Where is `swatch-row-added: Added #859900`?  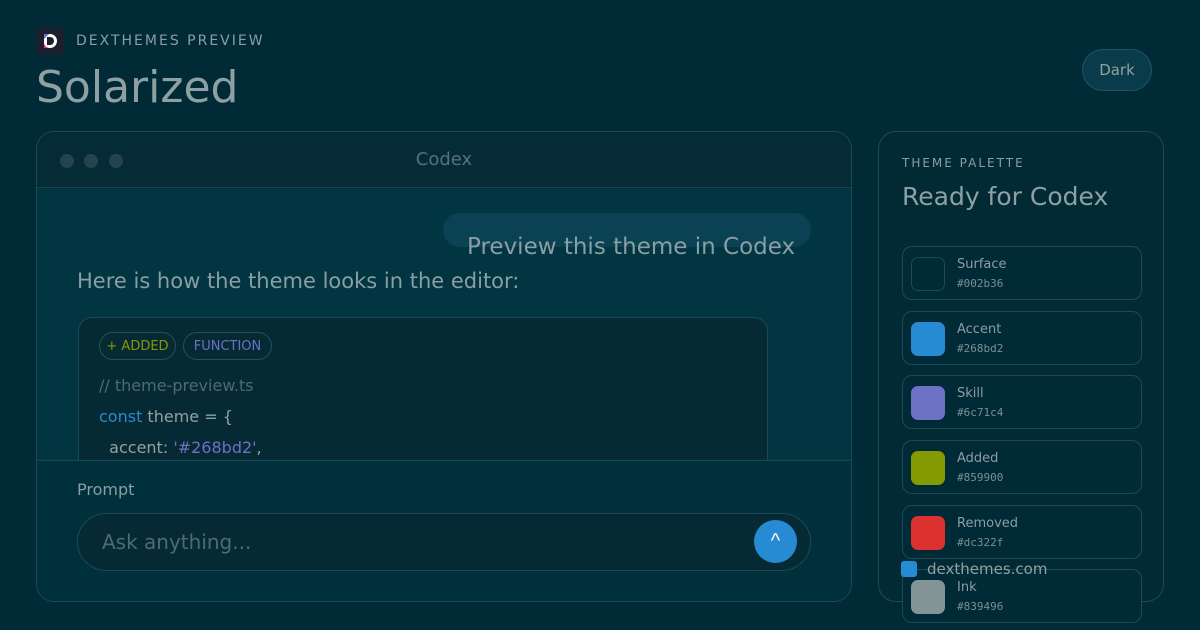
swatch-row-added: Added #859900 is located at coordinates (1022, 467).